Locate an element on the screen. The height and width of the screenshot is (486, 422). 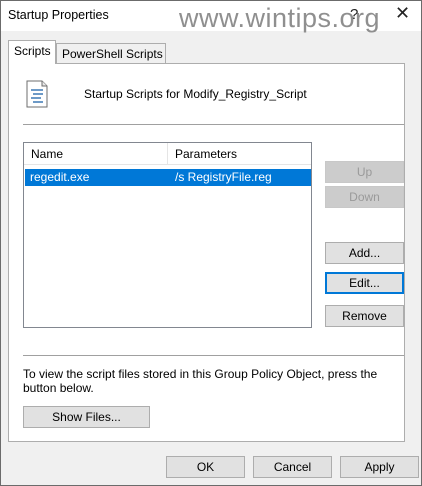
down-button: Down is located at coordinates (364, 197).